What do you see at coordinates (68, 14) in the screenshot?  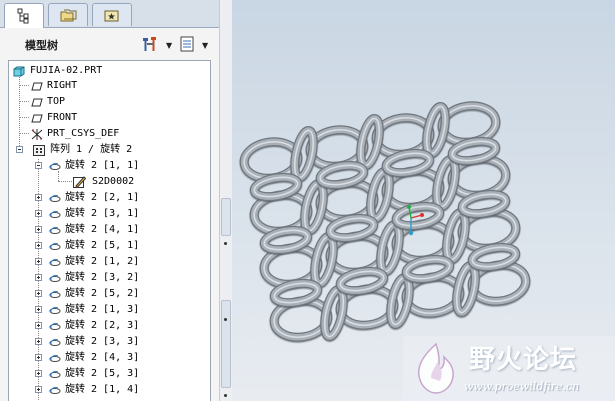 I see `tab-folder-browser` at bounding box center [68, 14].